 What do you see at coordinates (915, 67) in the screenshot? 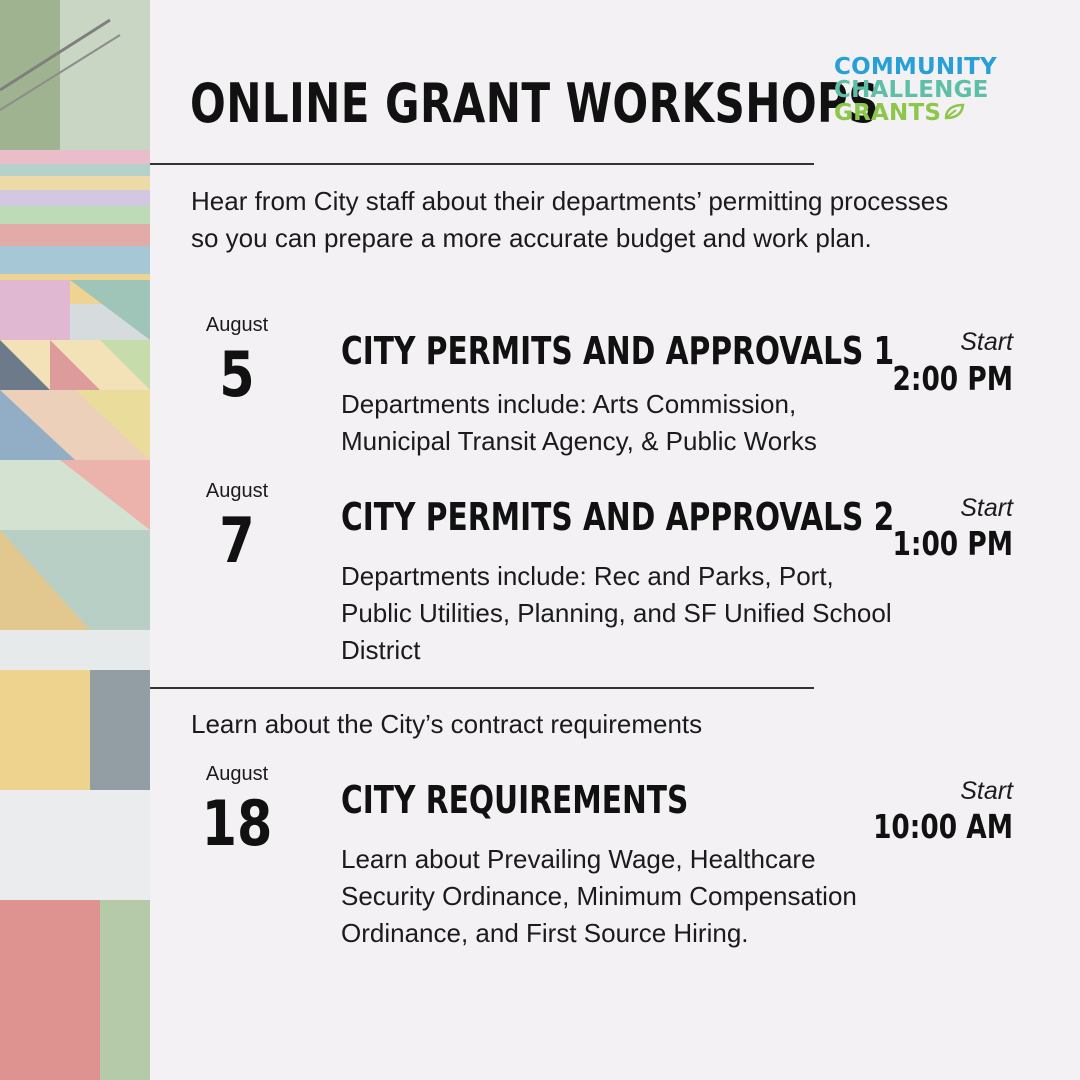
I see `logo-line-1: COMMUNITY` at bounding box center [915, 67].